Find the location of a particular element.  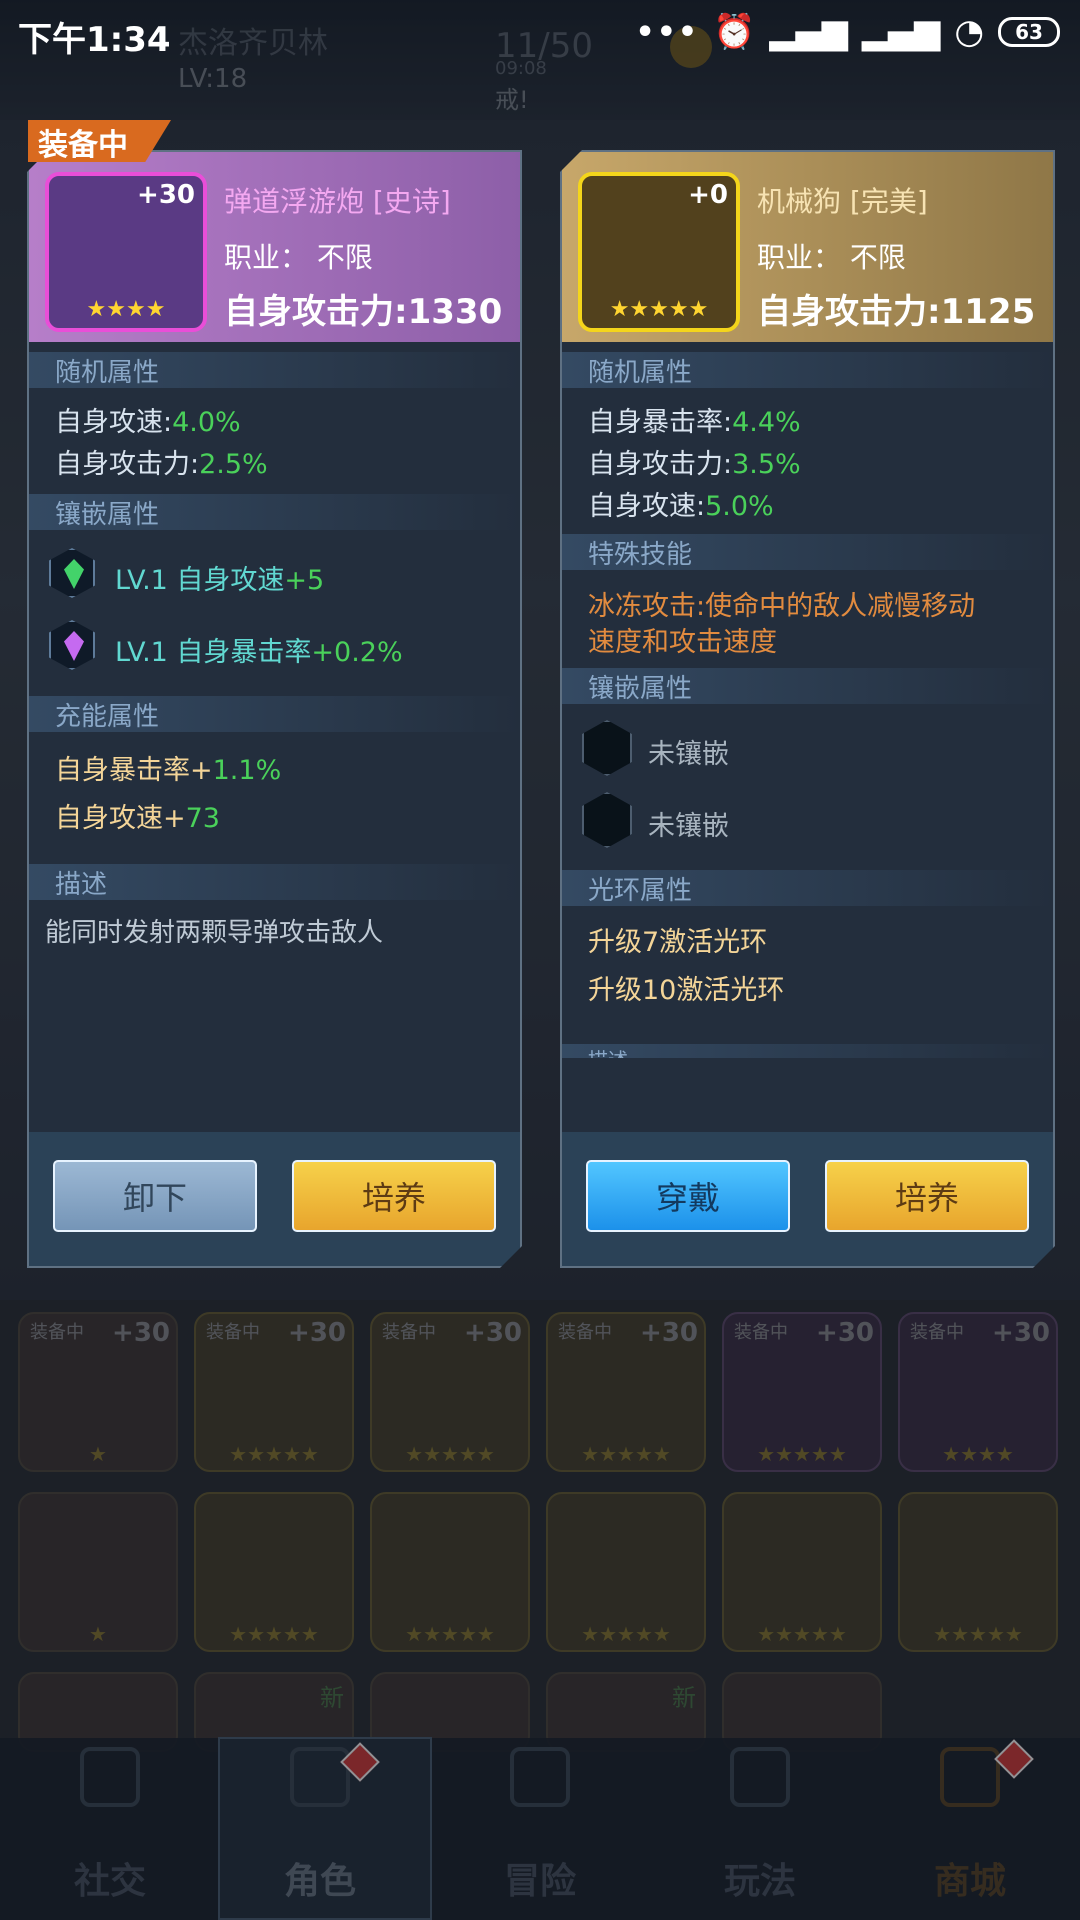

attribute-line: 自身攻速:4.0% is located at coordinates (148, 422).